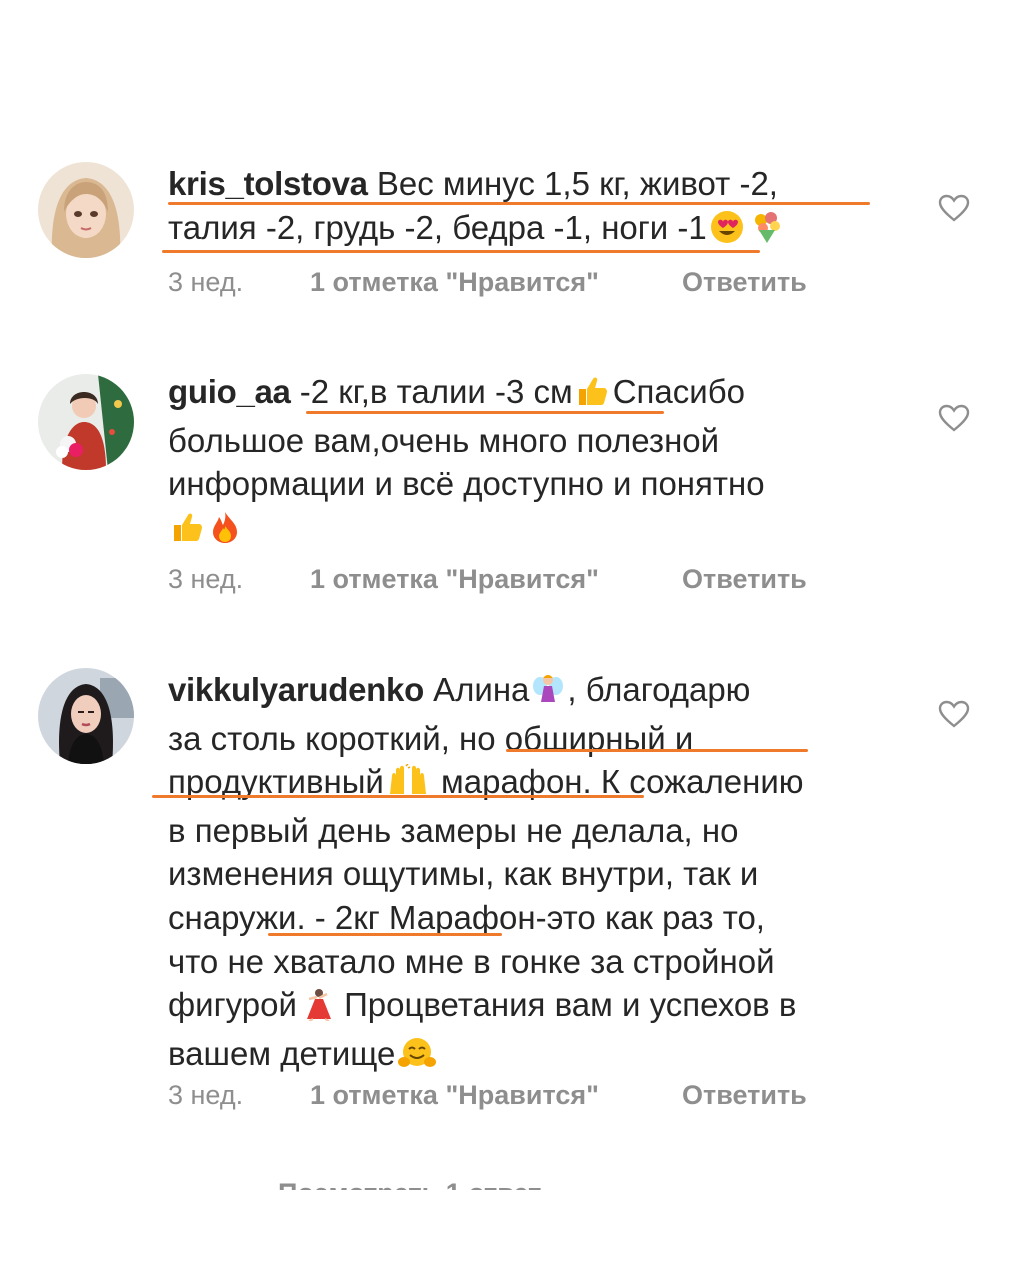 The image size is (1024, 1280). What do you see at coordinates (548, 694) in the screenshot?
I see `fairy-emoji` at bounding box center [548, 694].